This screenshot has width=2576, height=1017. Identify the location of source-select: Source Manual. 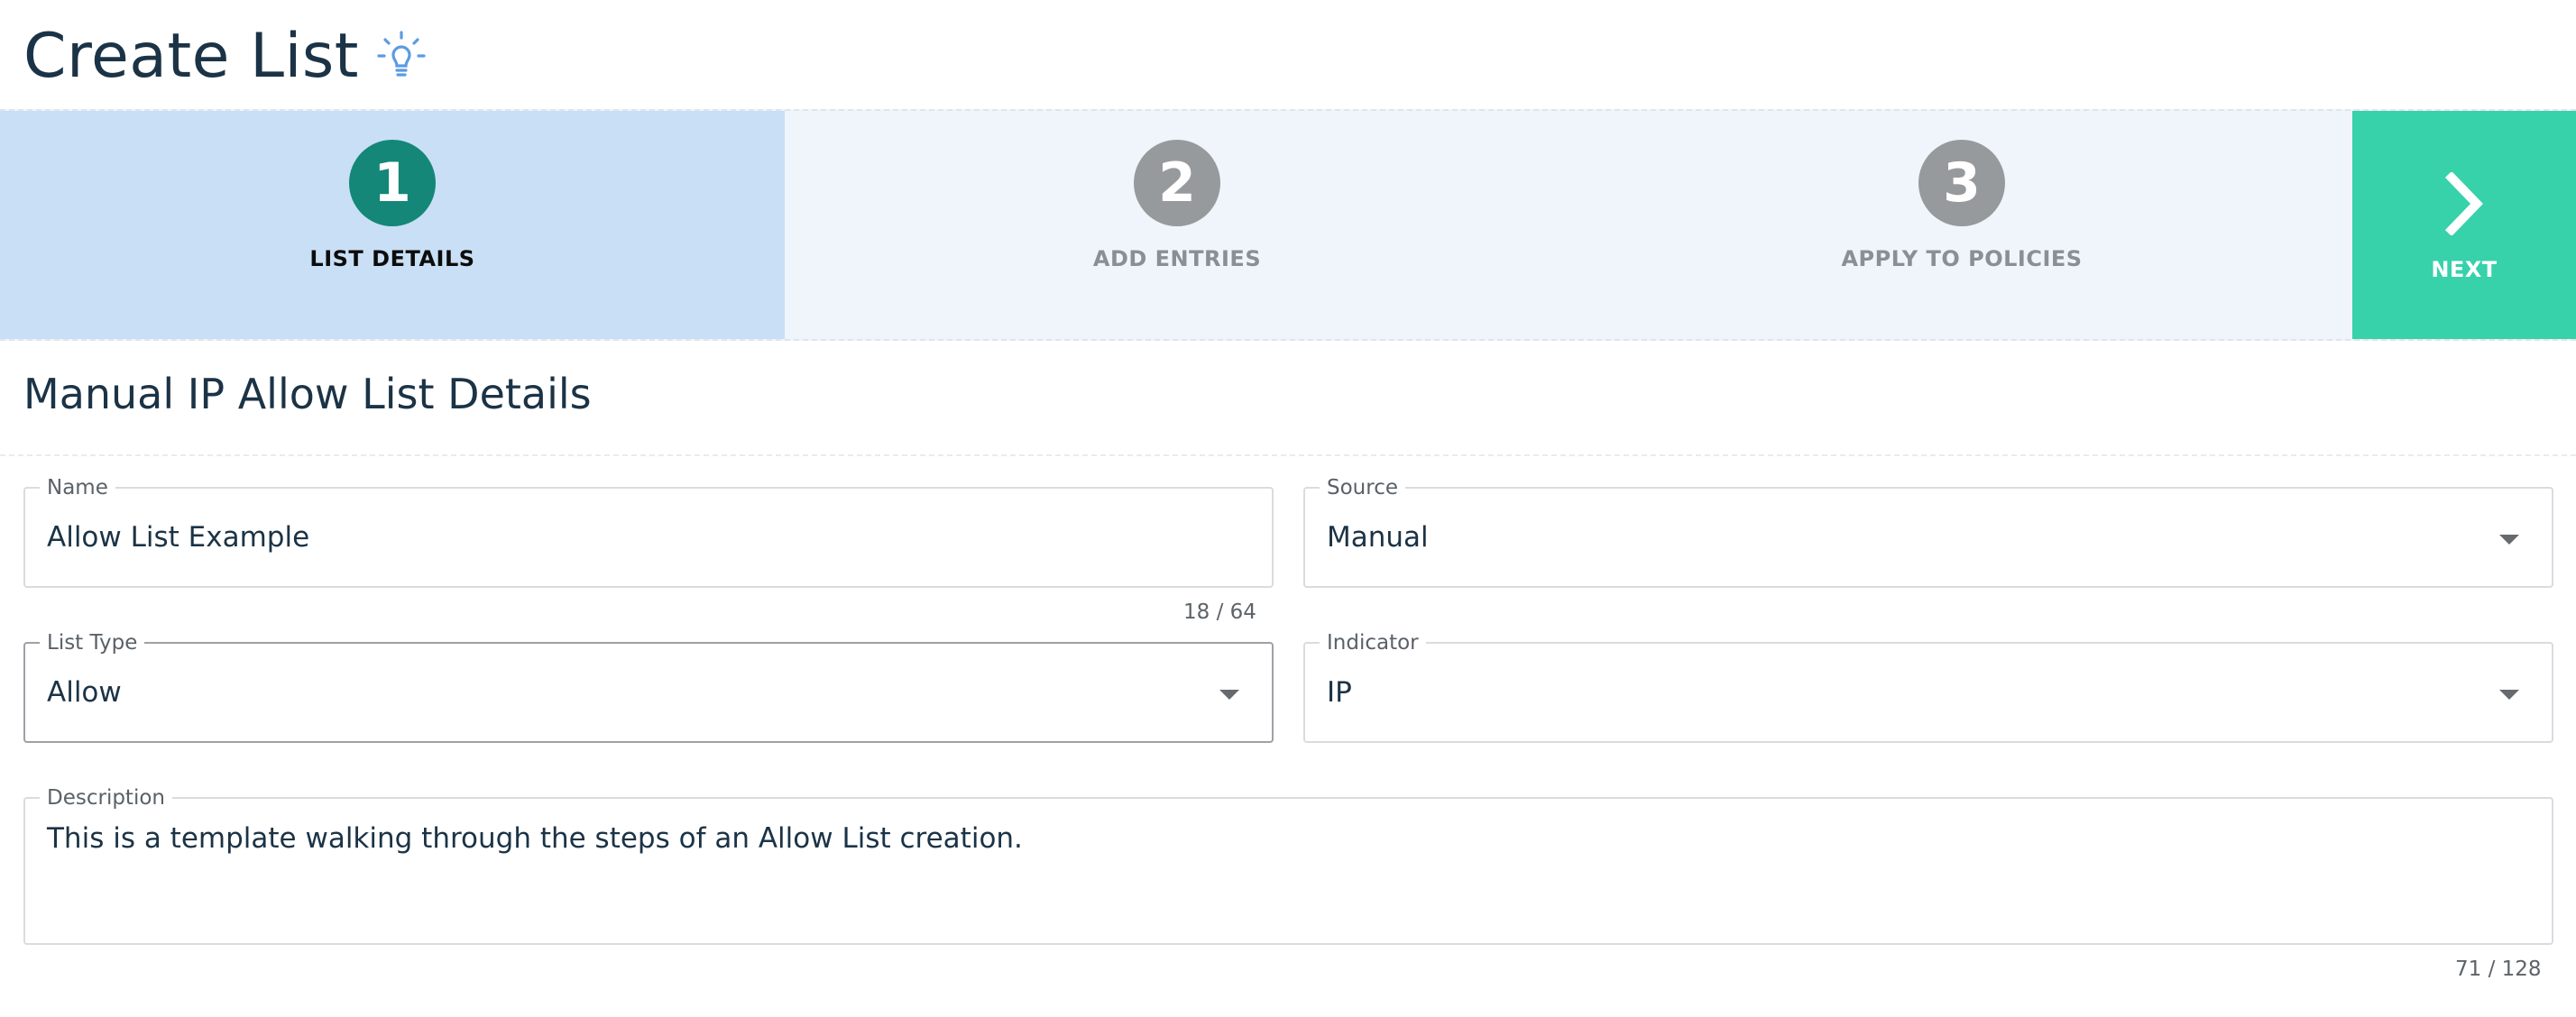
(1928, 532).